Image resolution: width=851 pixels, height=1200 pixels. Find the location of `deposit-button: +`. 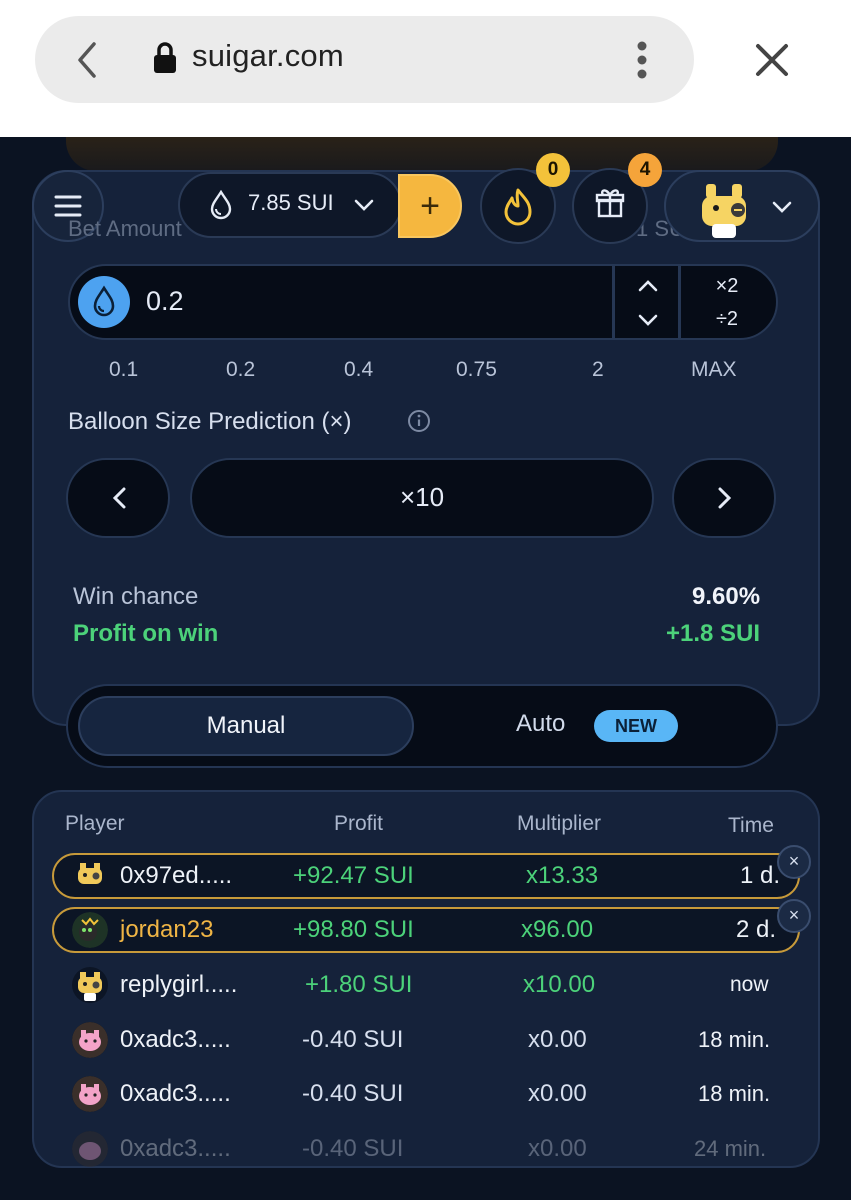

deposit-button: + is located at coordinates (430, 206).